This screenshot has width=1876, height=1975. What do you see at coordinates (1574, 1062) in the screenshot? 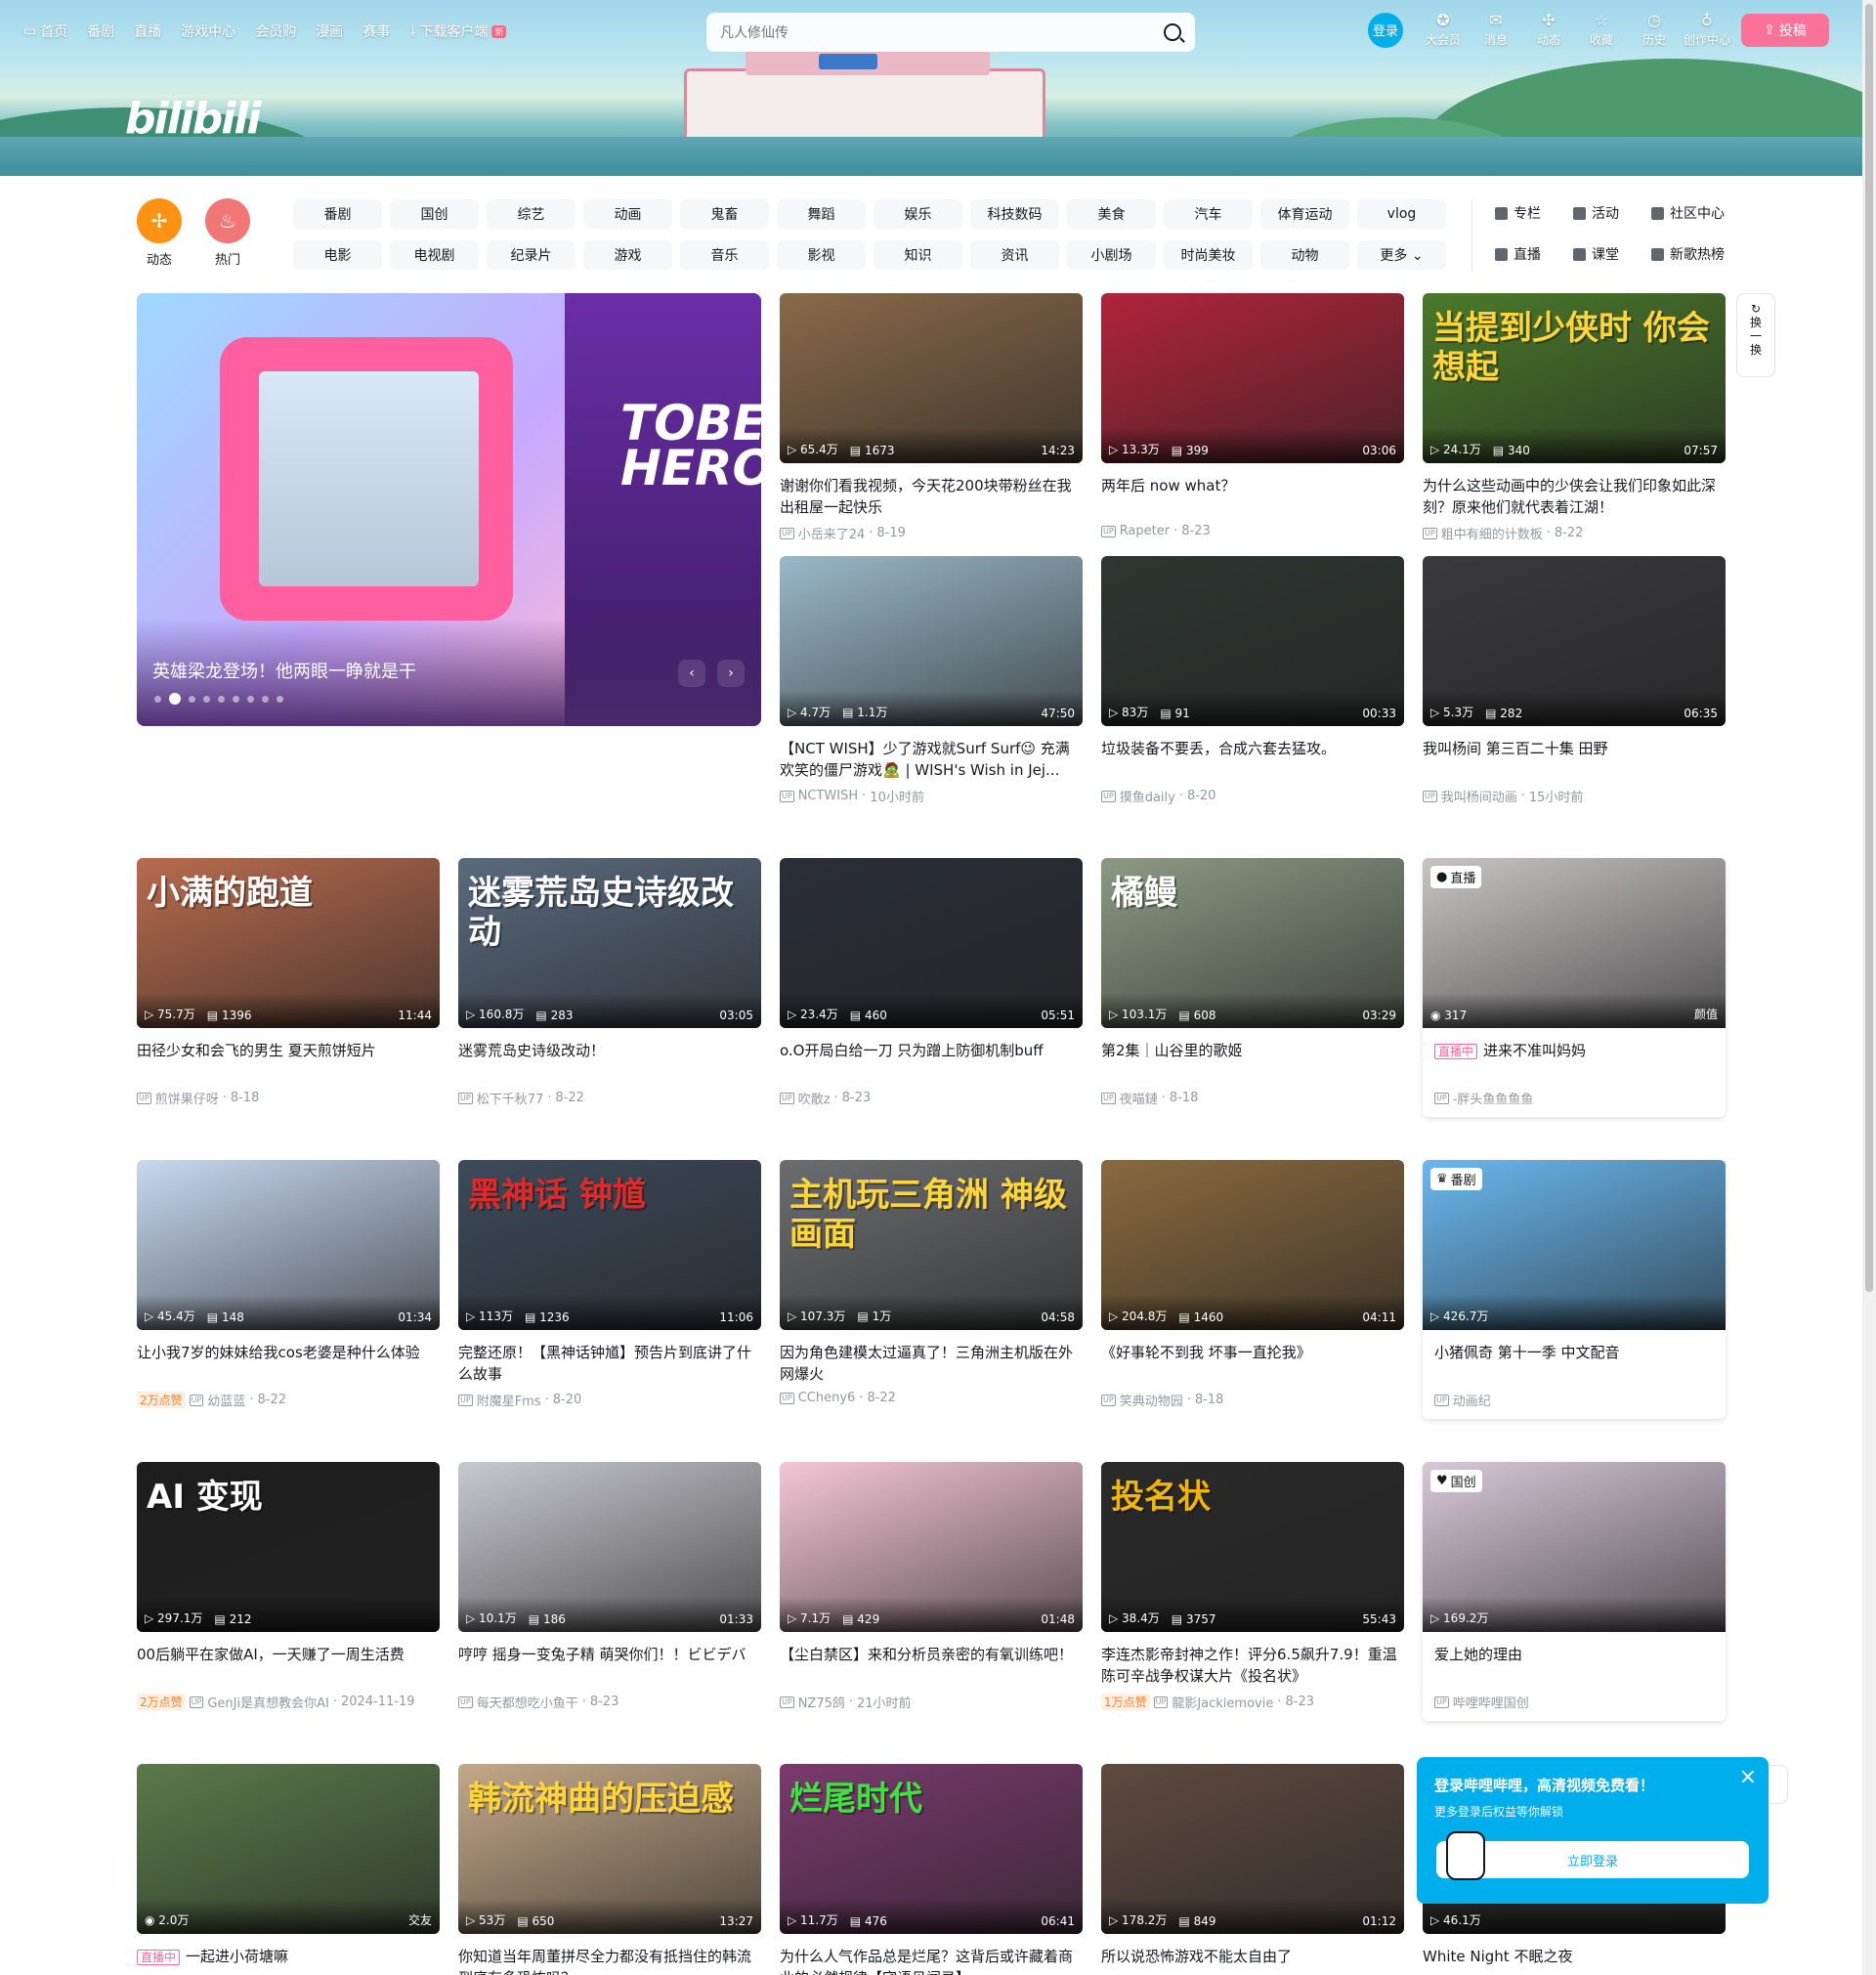
I see `video-title: 直播中 进来不准叫妈妈` at bounding box center [1574, 1062].